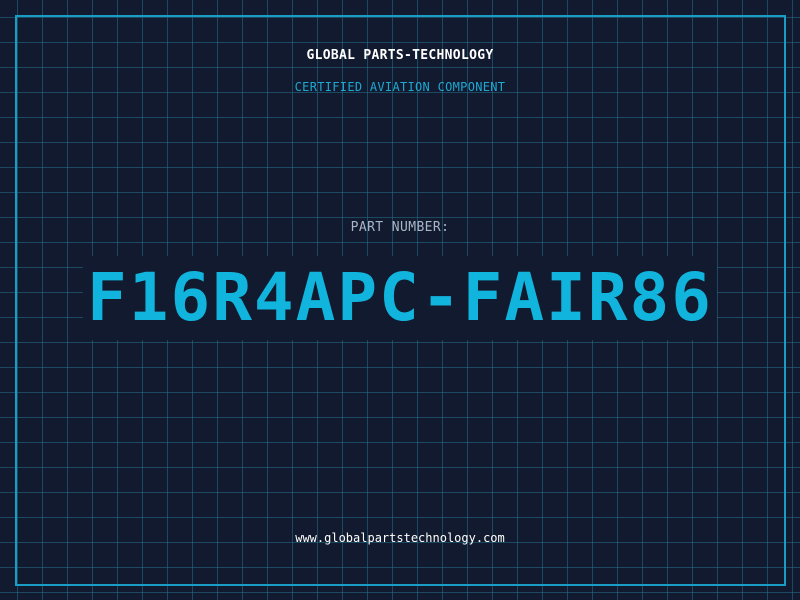 This screenshot has height=600, width=800. I want to click on website-url: www.globalpartstechnology.com, so click(400, 538).